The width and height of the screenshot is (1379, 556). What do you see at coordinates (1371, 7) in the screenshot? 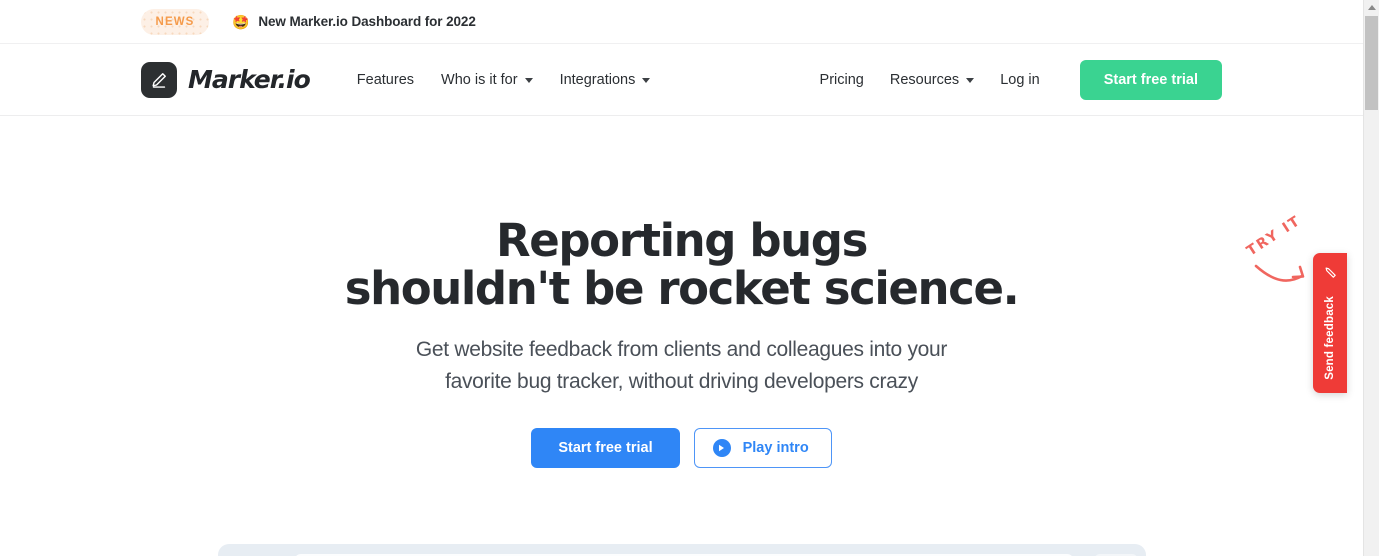
I see `scroll-up-arrow-icon` at bounding box center [1371, 7].